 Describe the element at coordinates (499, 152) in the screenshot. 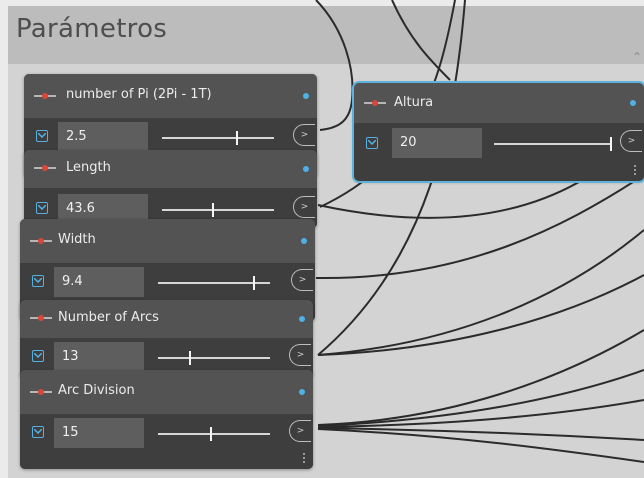

I see `node-body: 20 >` at that location.